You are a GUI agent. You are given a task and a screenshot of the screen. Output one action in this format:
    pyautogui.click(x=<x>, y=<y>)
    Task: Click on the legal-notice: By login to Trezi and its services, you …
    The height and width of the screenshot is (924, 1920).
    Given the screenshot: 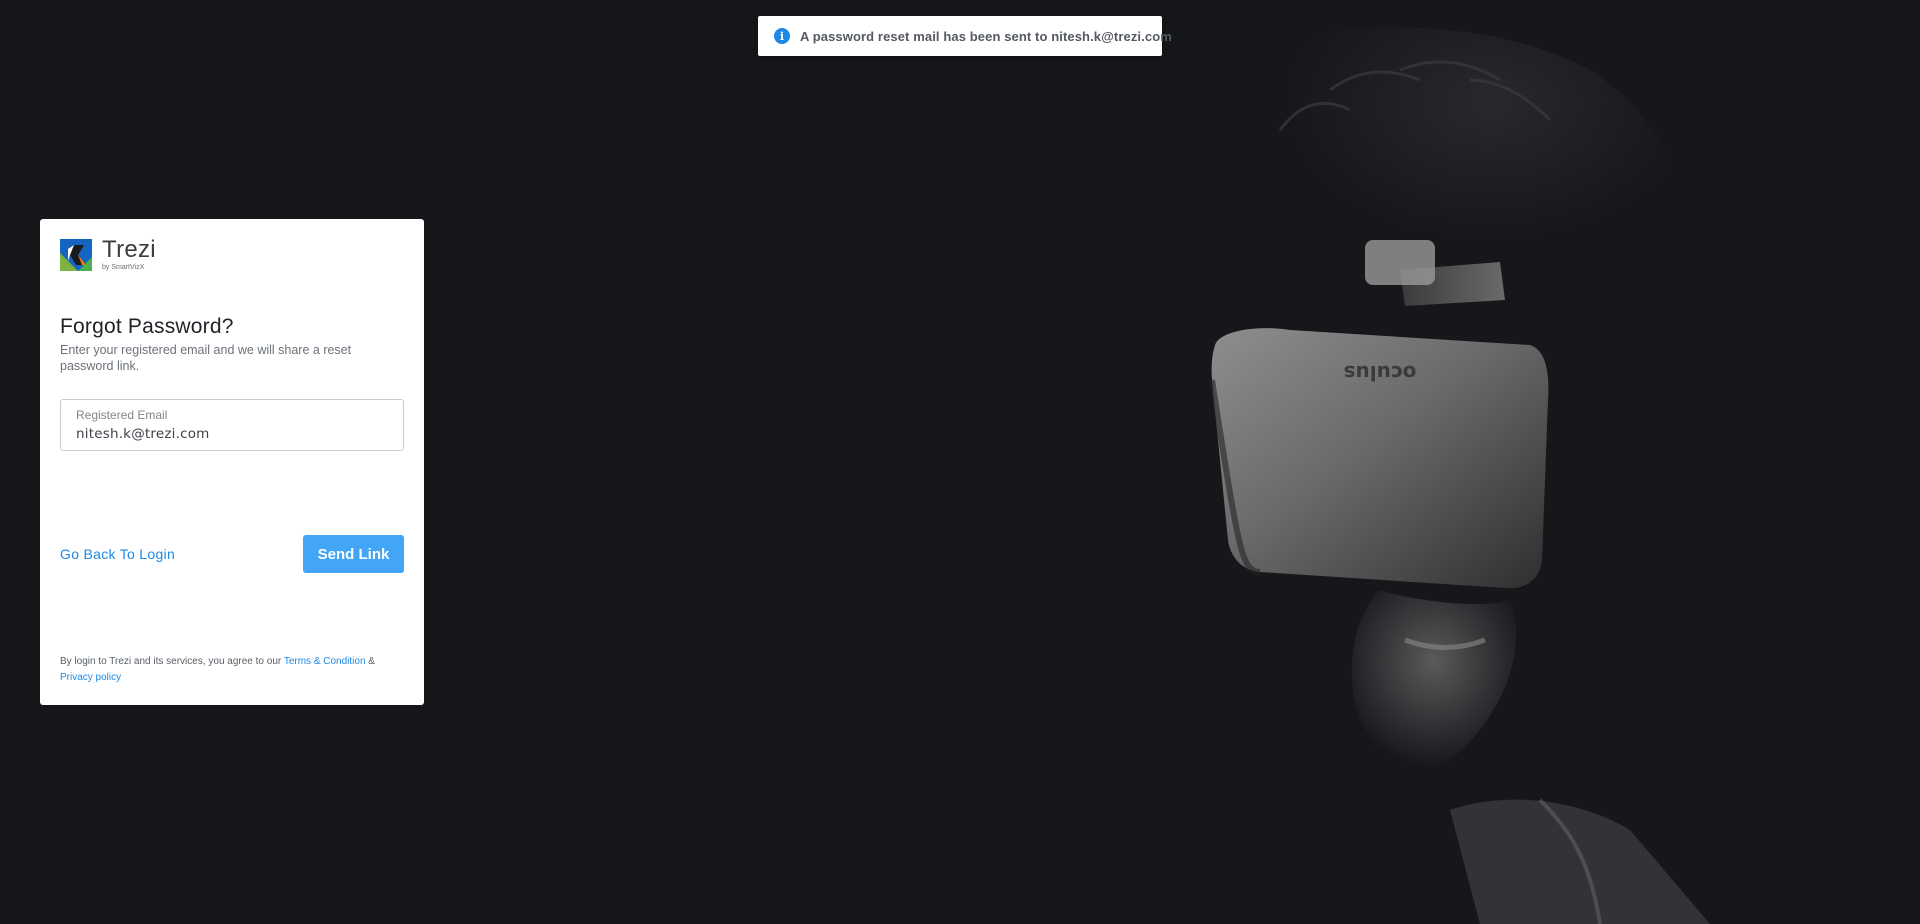 What is the action you would take?
    pyautogui.click(x=235, y=670)
    